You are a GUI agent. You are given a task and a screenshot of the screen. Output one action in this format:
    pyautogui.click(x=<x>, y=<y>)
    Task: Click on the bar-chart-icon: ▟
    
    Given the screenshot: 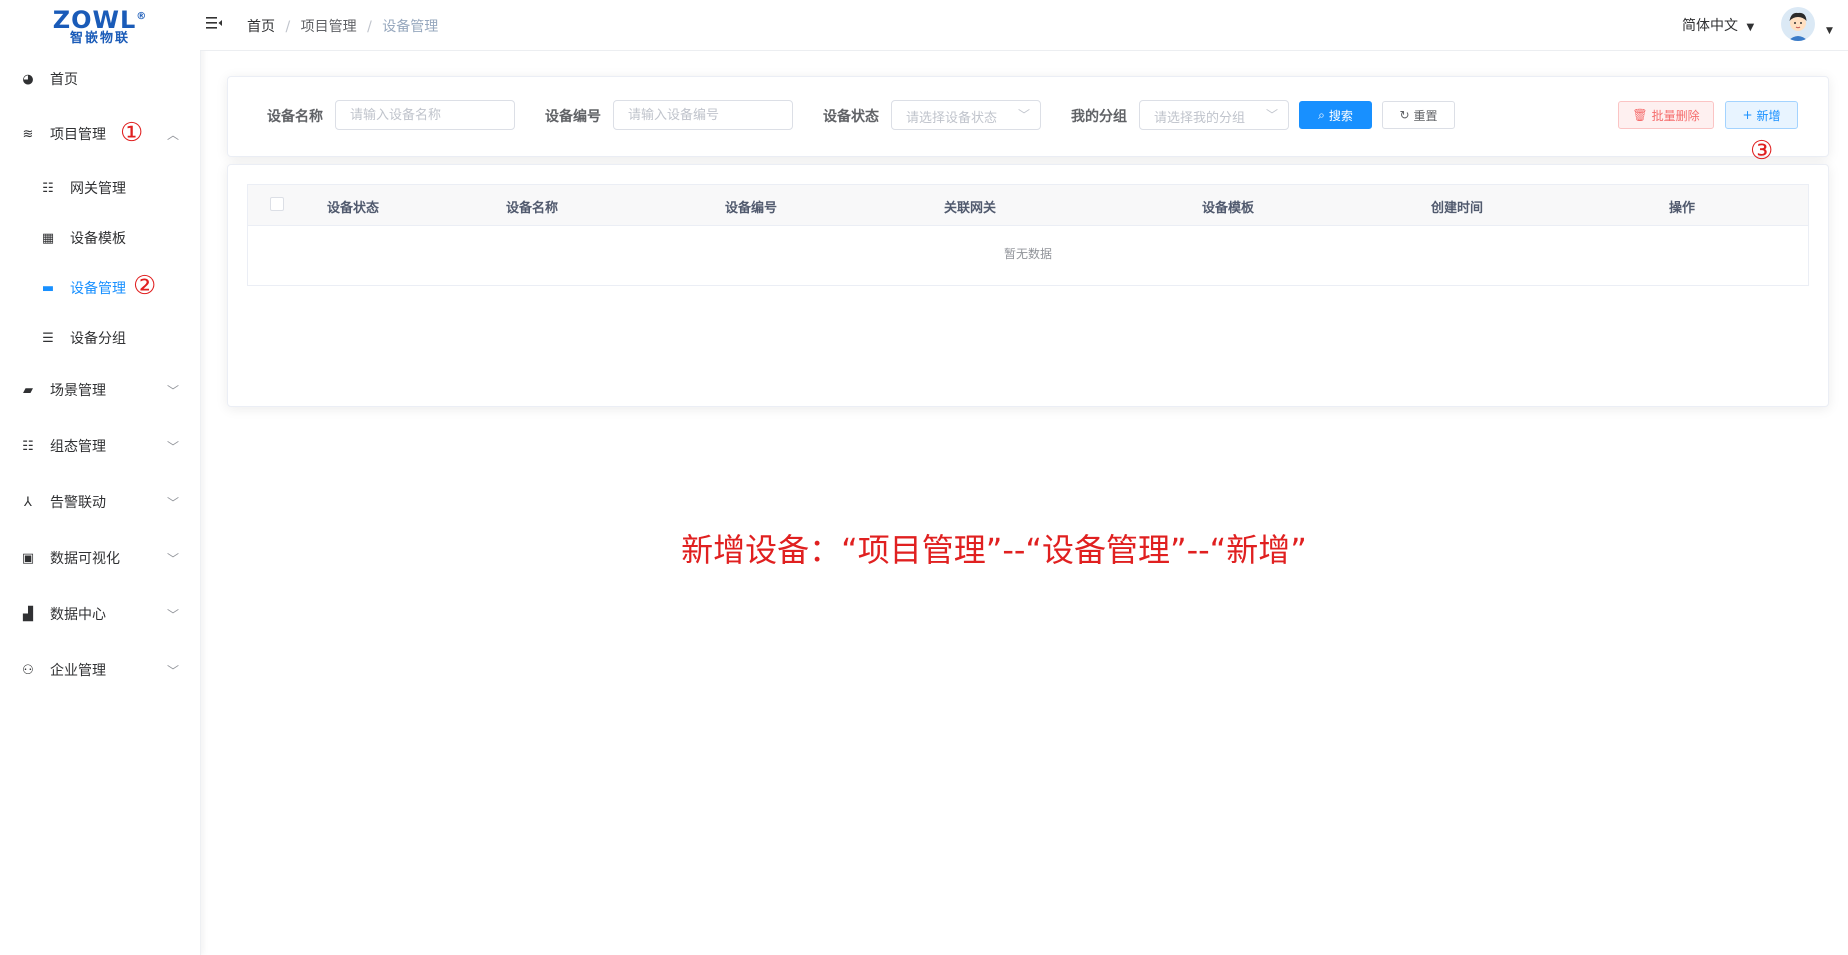 What is the action you would take?
    pyautogui.click(x=28, y=614)
    